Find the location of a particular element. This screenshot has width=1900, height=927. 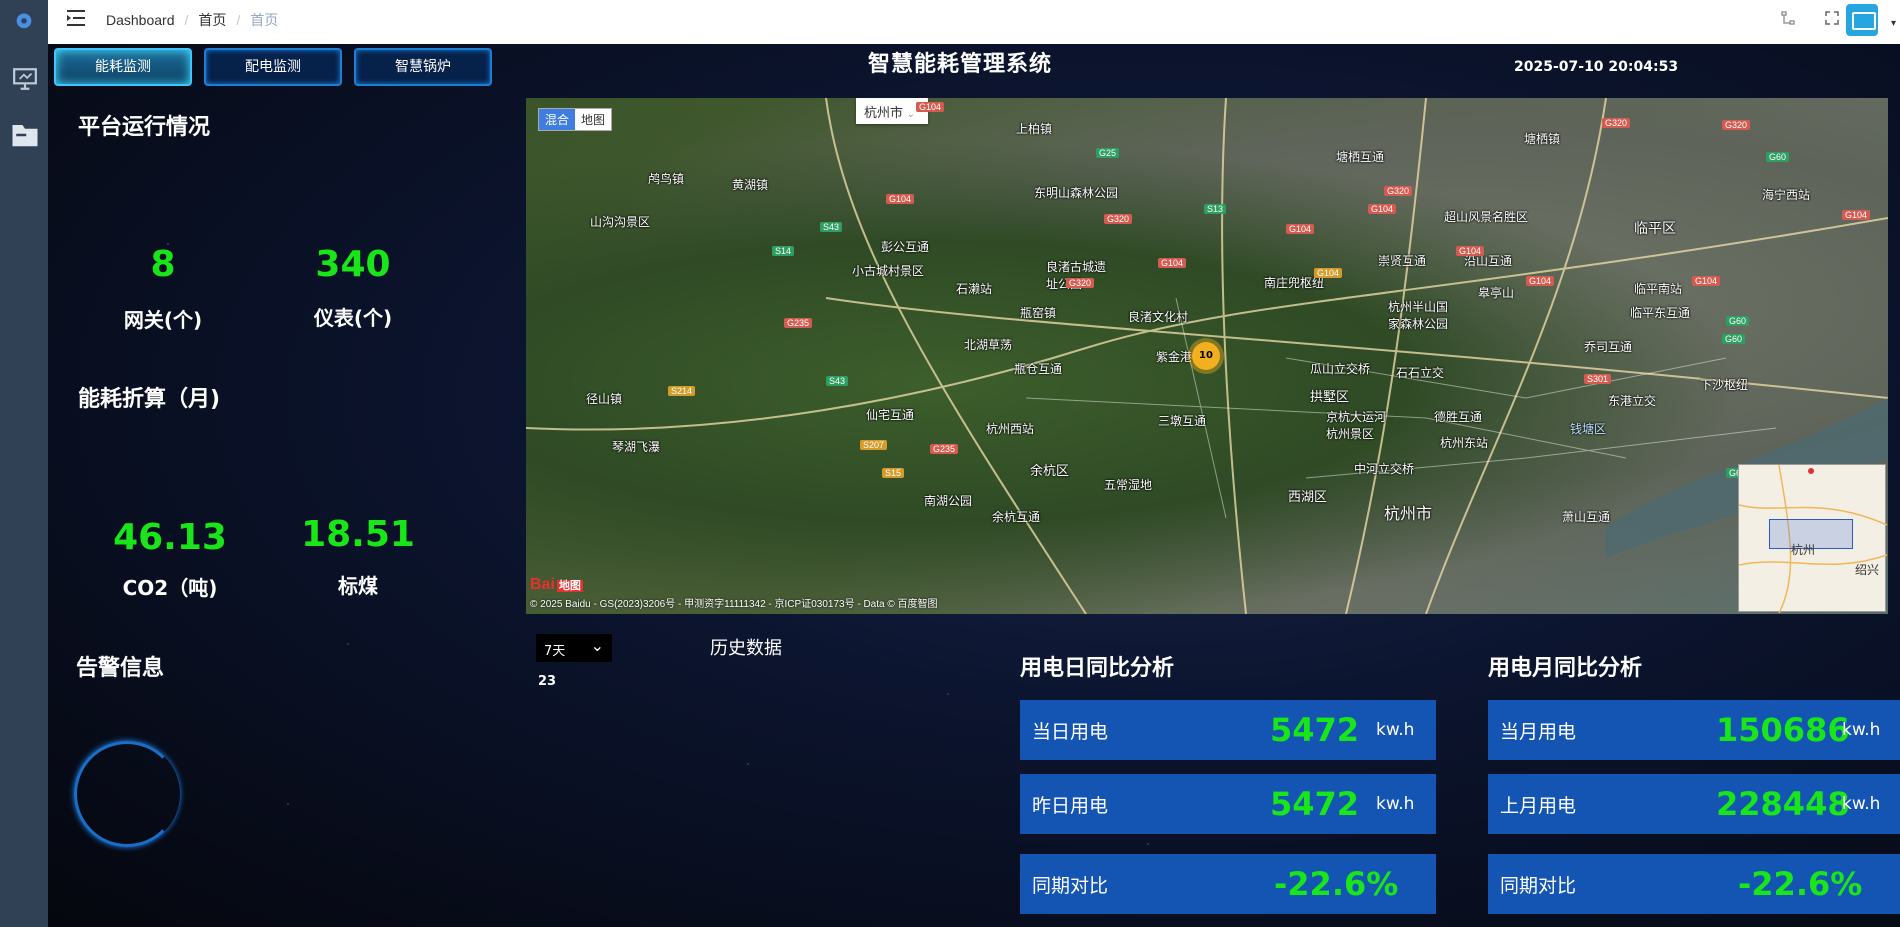

map-label: 下沙枢纽 is located at coordinates (1724, 385).